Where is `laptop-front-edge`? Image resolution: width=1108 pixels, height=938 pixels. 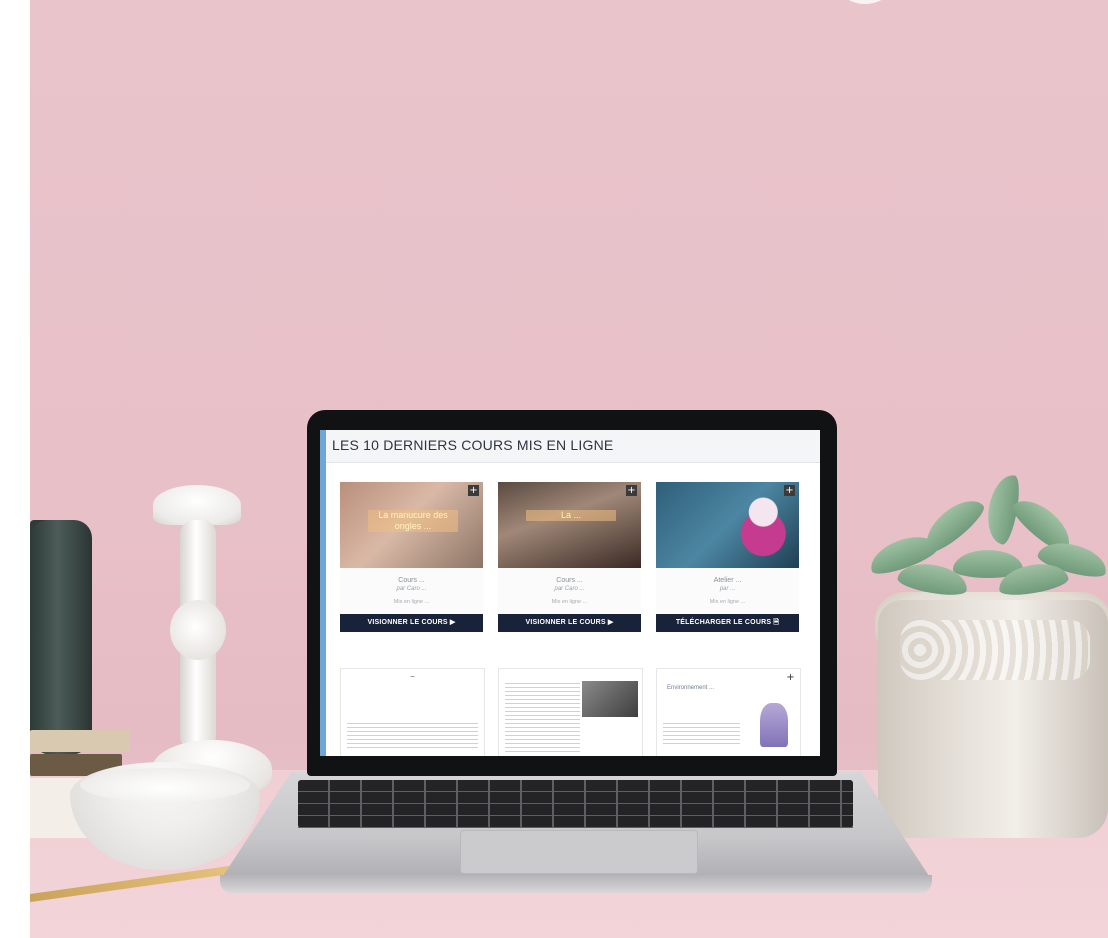
laptop-front-edge is located at coordinates (576, 884).